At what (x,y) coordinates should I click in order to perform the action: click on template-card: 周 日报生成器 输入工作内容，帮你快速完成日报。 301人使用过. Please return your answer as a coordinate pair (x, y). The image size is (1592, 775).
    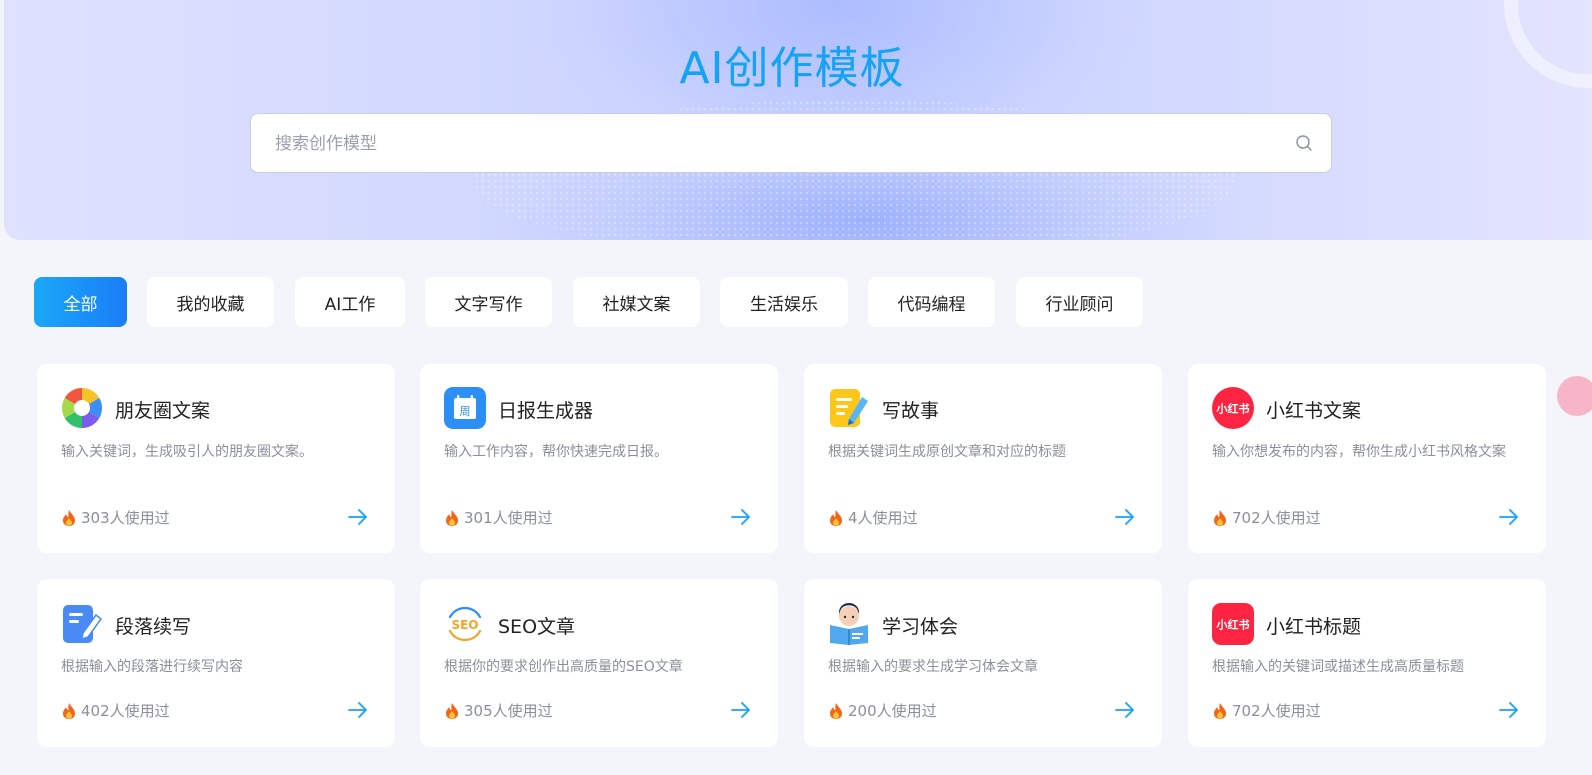
    Looking at the image, I should click on (599, 458).